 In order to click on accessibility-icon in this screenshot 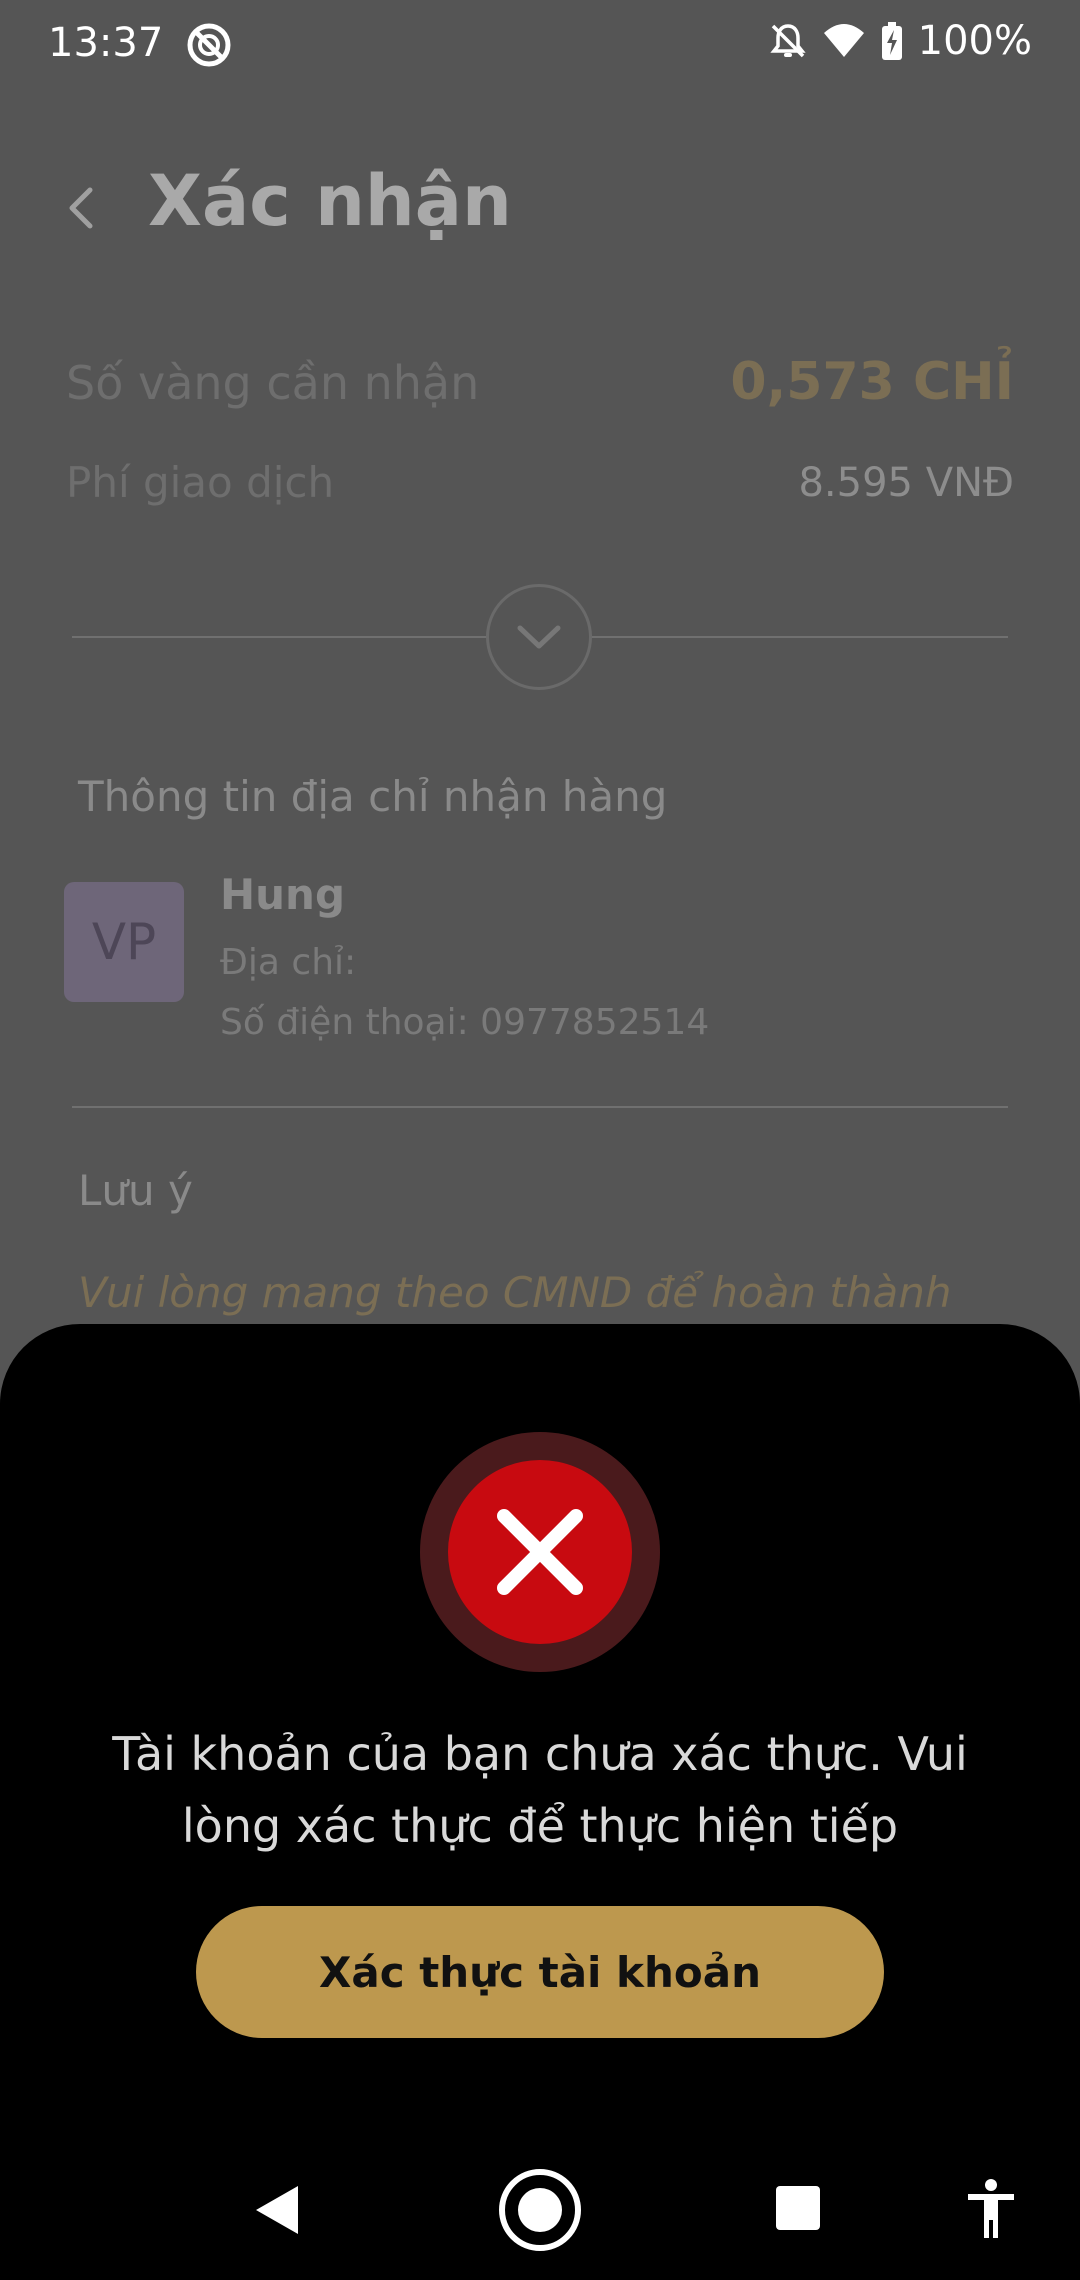, I will do `click(991, 2209)`.